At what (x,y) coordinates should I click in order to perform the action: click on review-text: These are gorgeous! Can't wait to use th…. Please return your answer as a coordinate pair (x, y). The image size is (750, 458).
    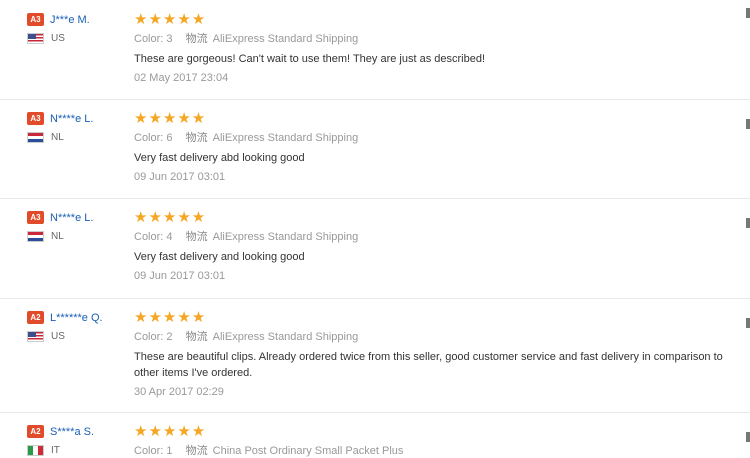
    Looking at the image, I should click on (310, 59).